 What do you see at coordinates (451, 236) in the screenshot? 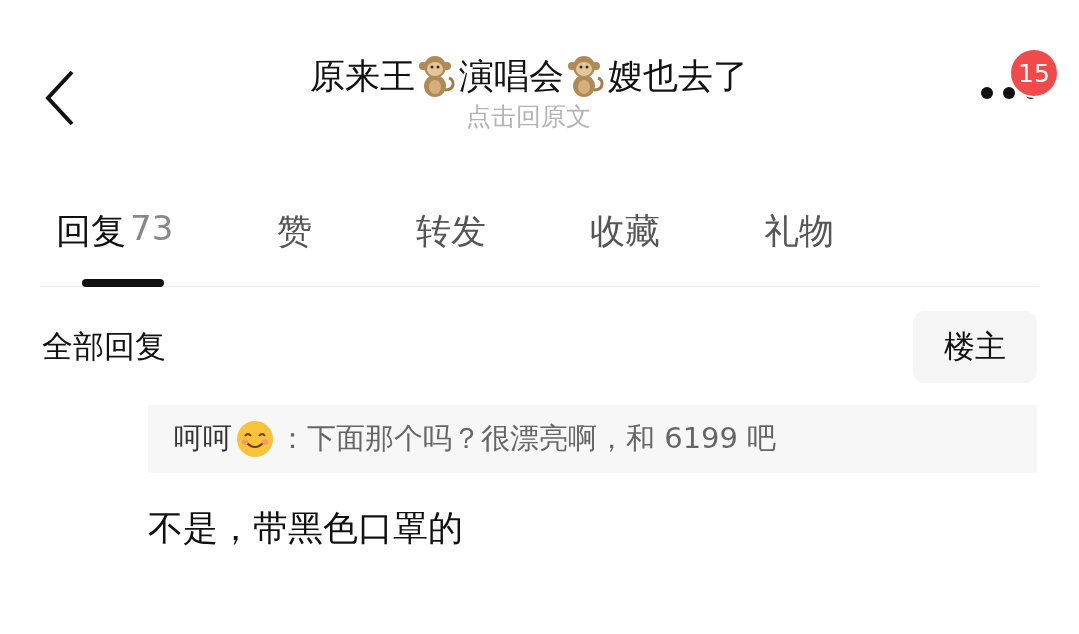
I see `tab: 转发` at bounding box center [451, 236].